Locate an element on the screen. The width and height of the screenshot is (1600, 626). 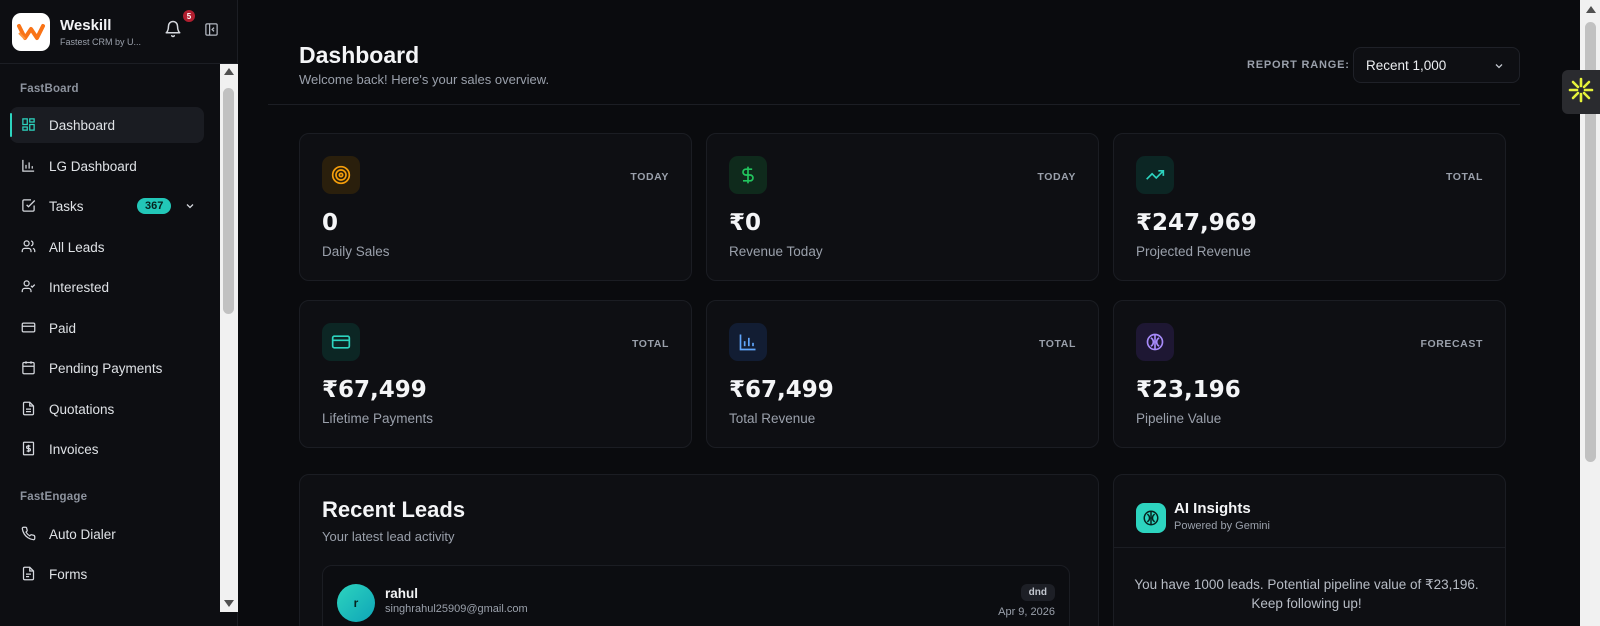
assistant-widget-button is located at coordinates (1581, 92).